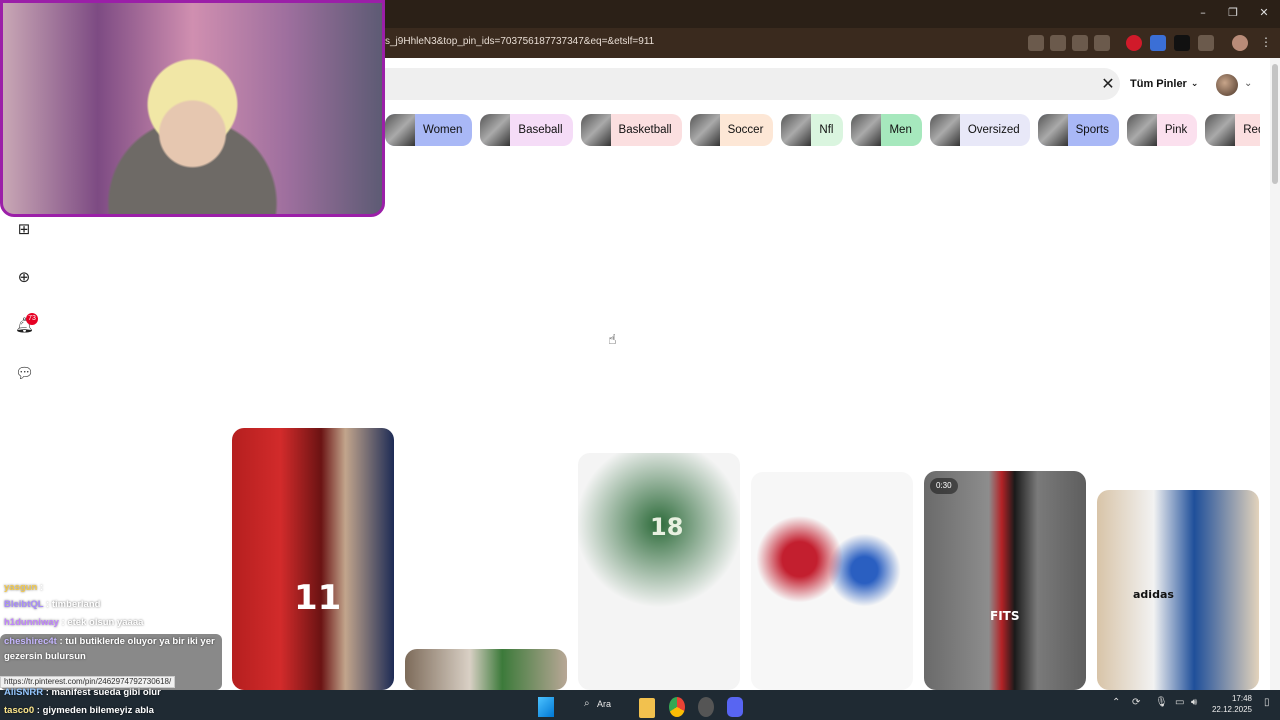 This screenshot has width=1280, height=720. Describe the element at coordinates (1036, 43) in the screenshot. I see `cast-icon` at that location.